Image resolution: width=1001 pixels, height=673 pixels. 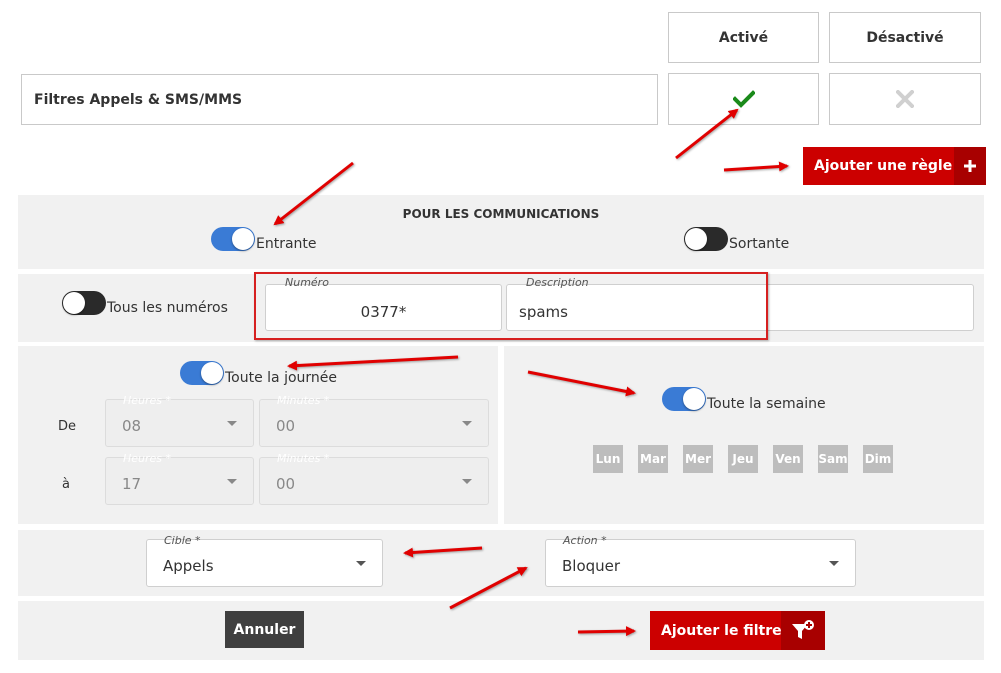 What do you see at coordinates (700, 560) in the screenshot?
I see `action-select: Action * Bloquer` at bounding box center [700, 560].